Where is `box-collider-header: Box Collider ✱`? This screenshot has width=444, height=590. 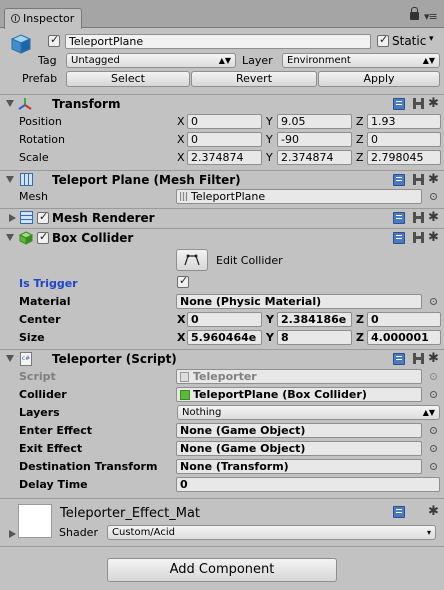
box-collider-header: Box Collider ✱ is located at coordinates (222, 237).